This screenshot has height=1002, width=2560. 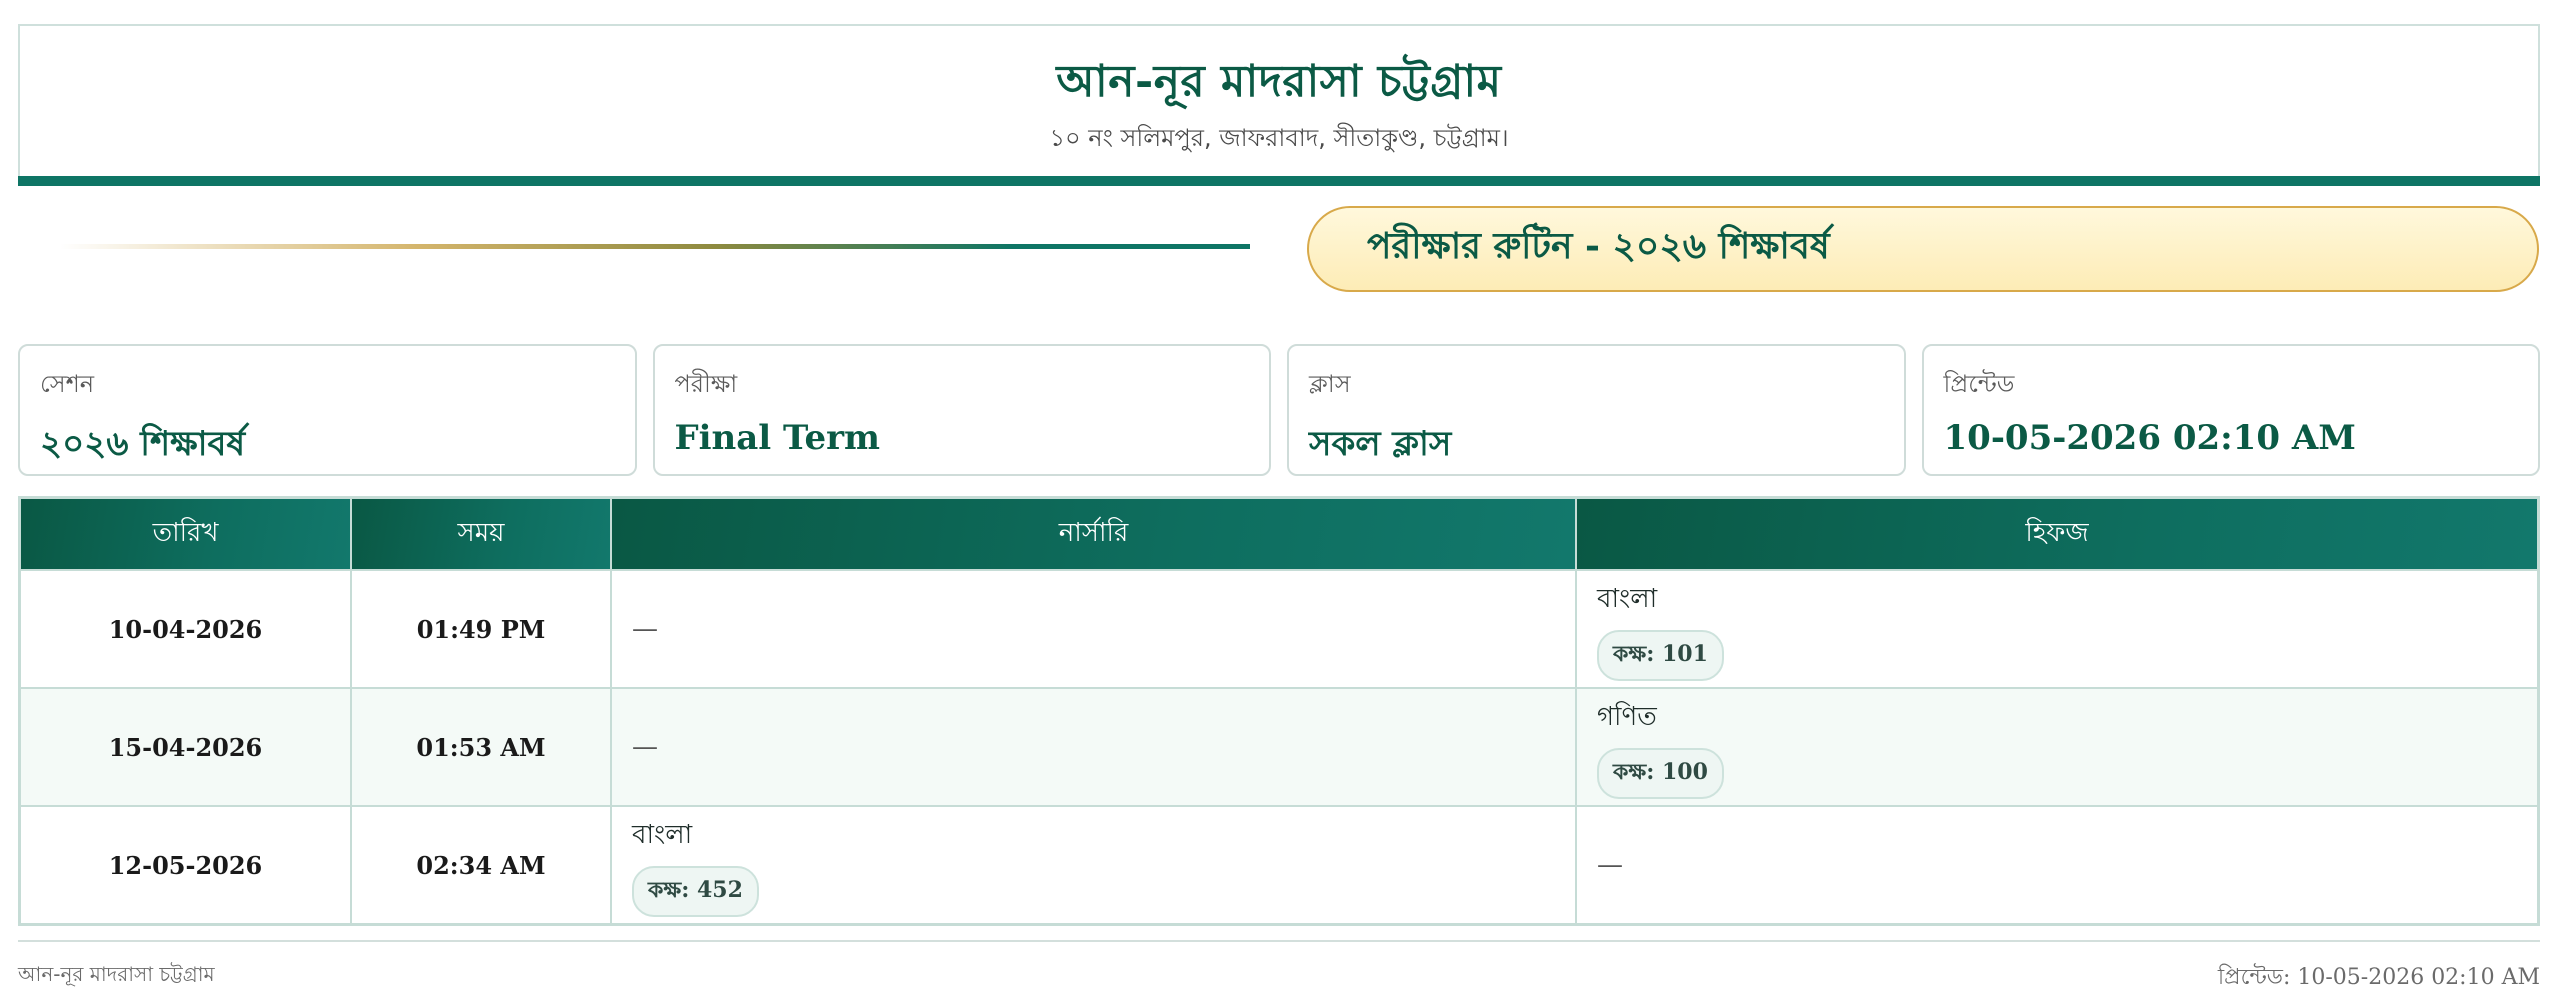 I want to click on routine-title: পরীক্ষার রুটিন - ২০২৬ শিক্ষাবর্ষ, so click(x=1598, y=246).